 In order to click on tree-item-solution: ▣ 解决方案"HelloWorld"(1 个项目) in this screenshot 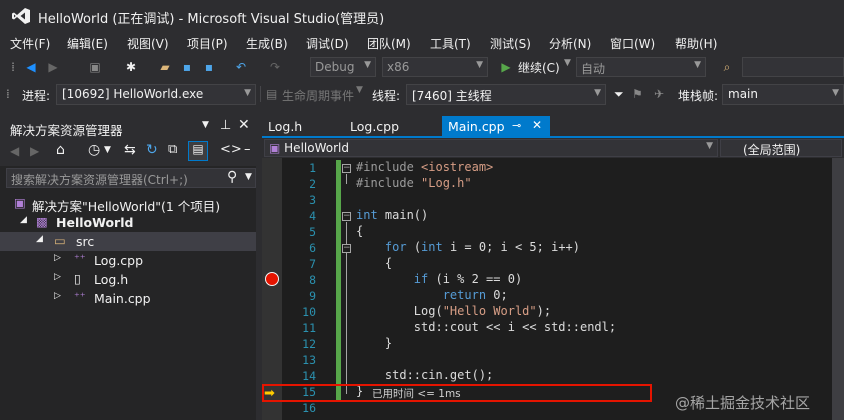, I will do `click(128, 204)`.